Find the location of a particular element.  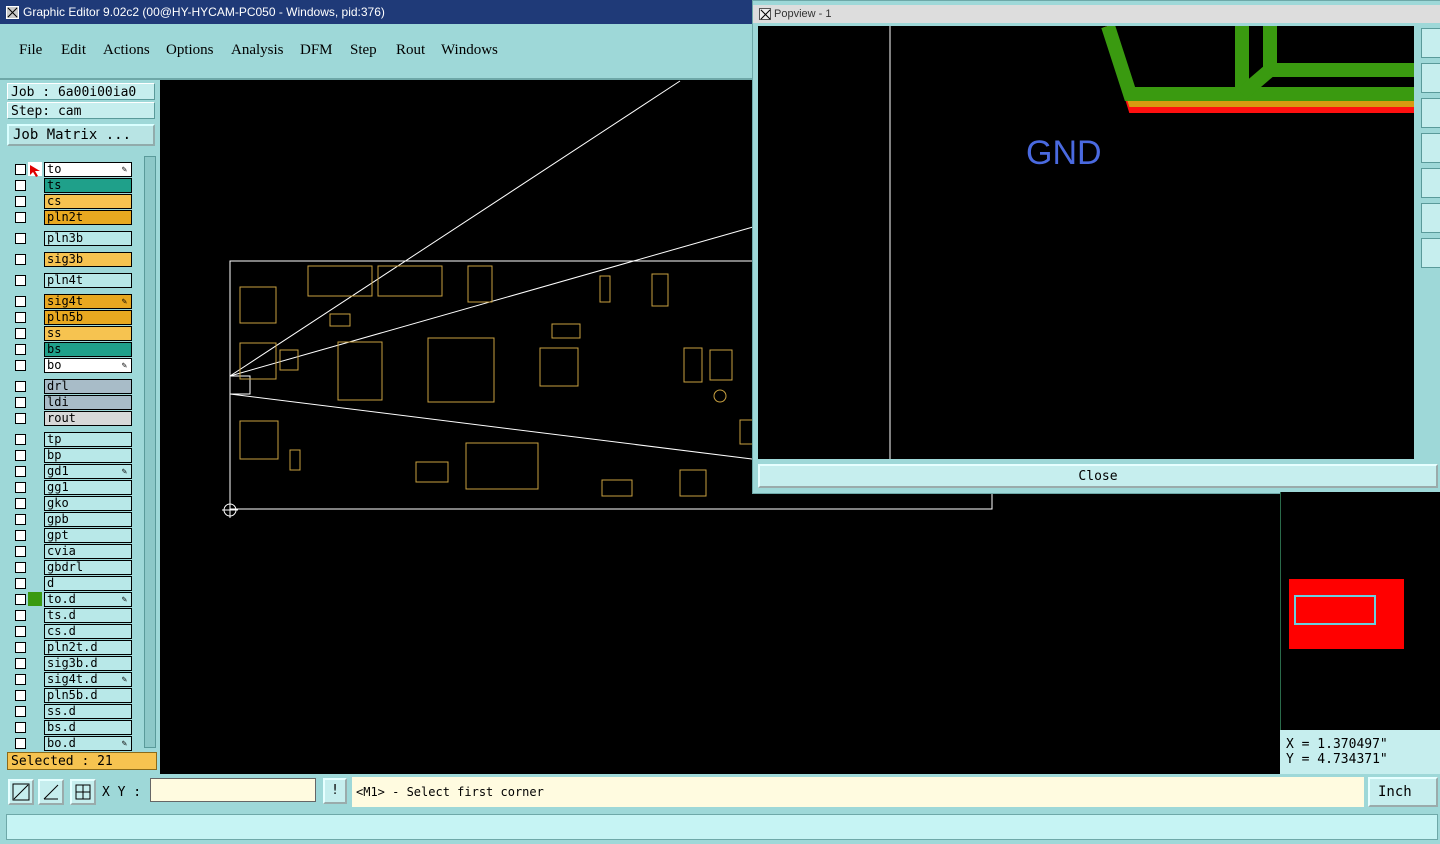

layer-name: ss is located at coordinates (88, 333).